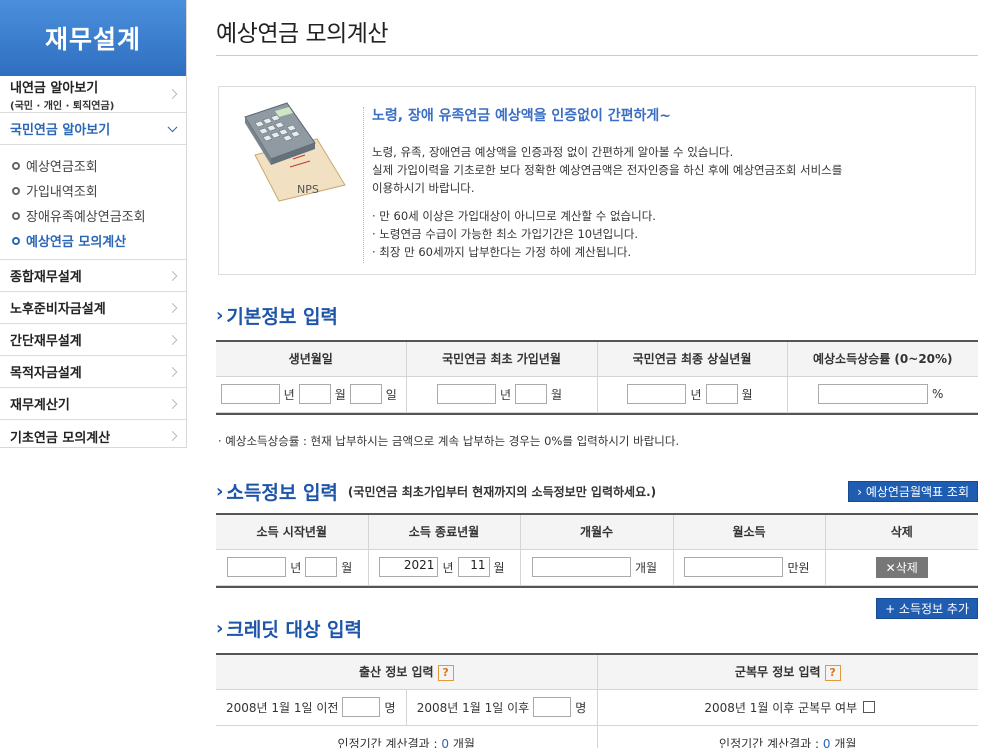  I want to click on sidebar-item-label: 국민연금 알아보기, so click(60, 130).